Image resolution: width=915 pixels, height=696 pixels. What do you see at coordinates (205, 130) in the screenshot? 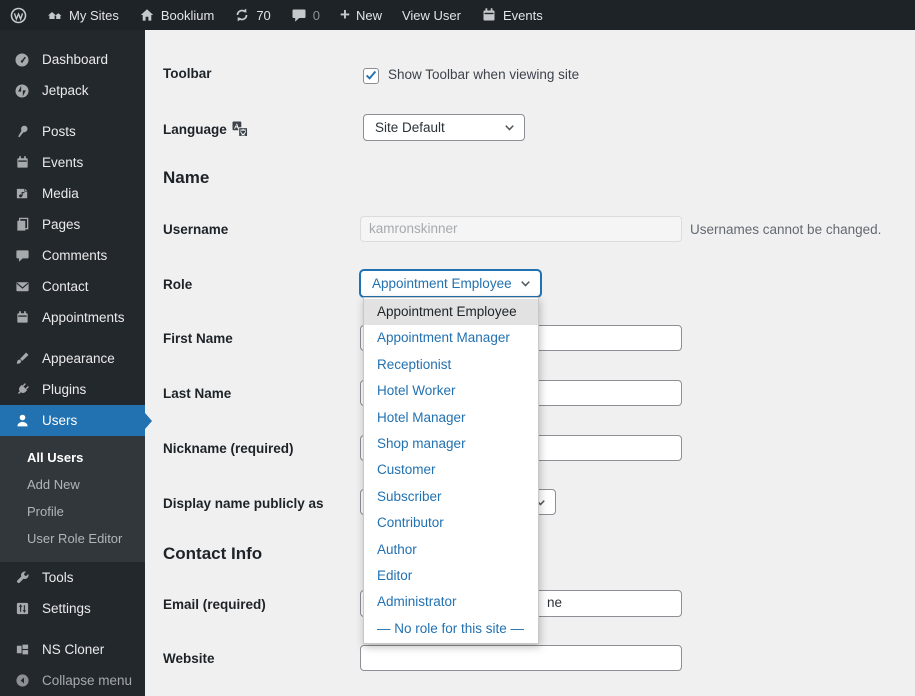
I see `language-label: Language` at bounding box center [205, 130].